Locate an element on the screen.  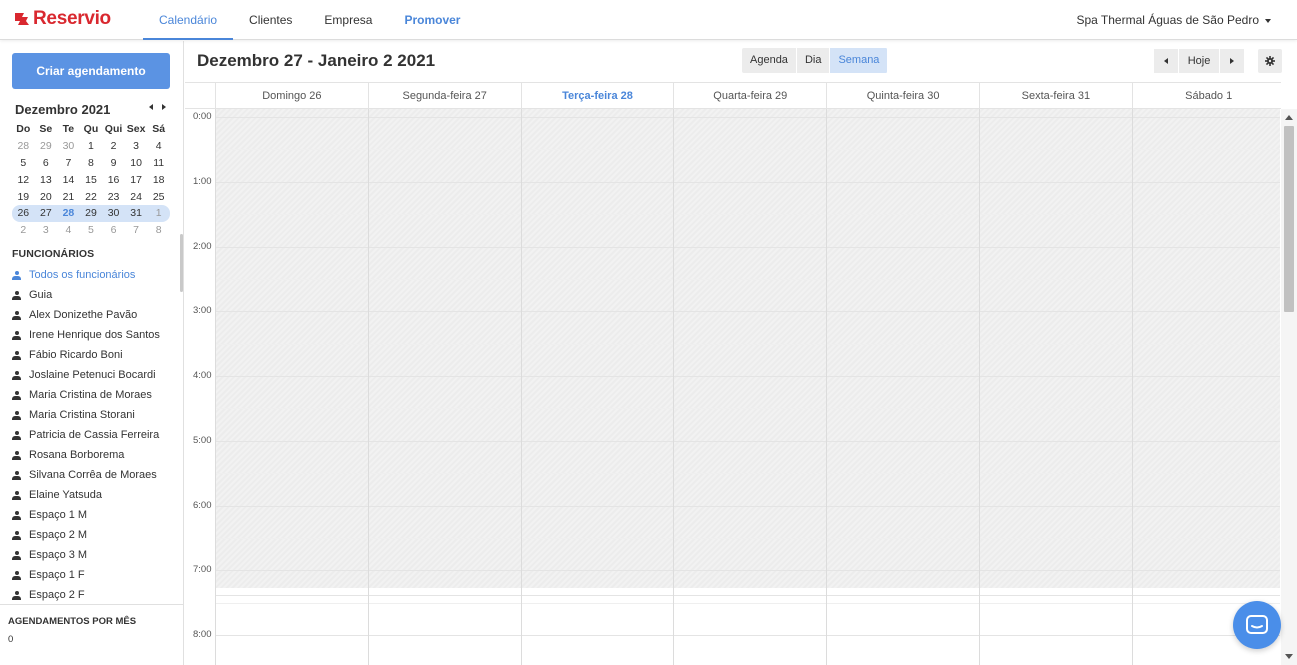
day-column-divider is located at coordinates (827, 387).